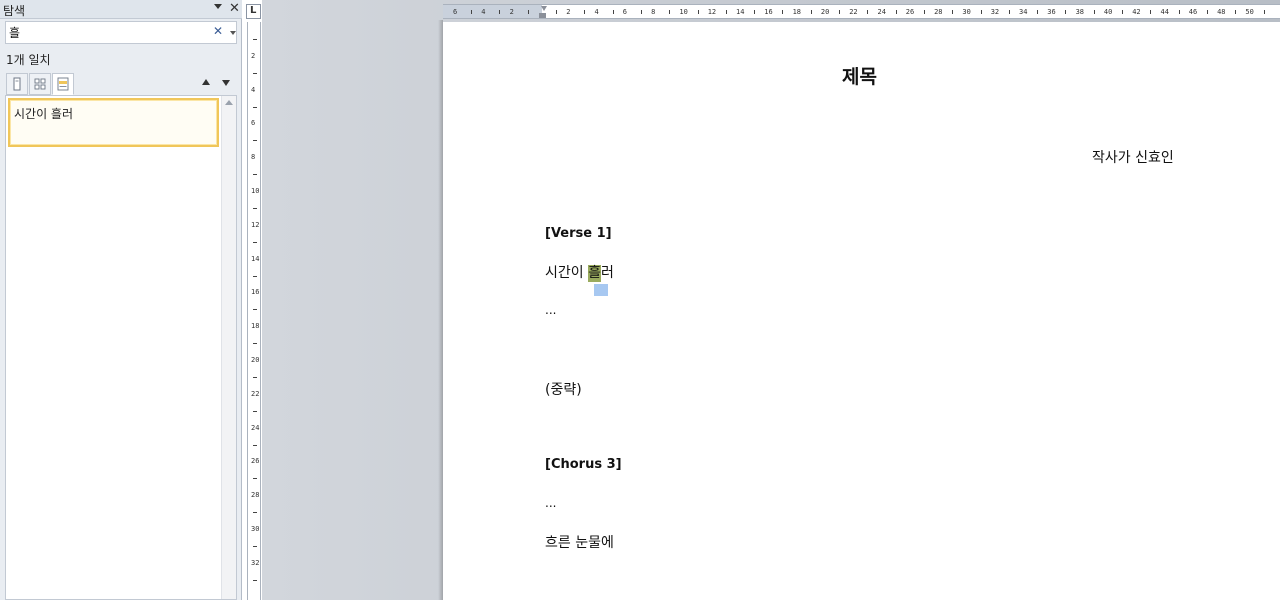 This screenshot has width=1280, height=600. Describe the element at coordinates (255, 326) in the screenshot. I see `ruler-label: 18` at that location.